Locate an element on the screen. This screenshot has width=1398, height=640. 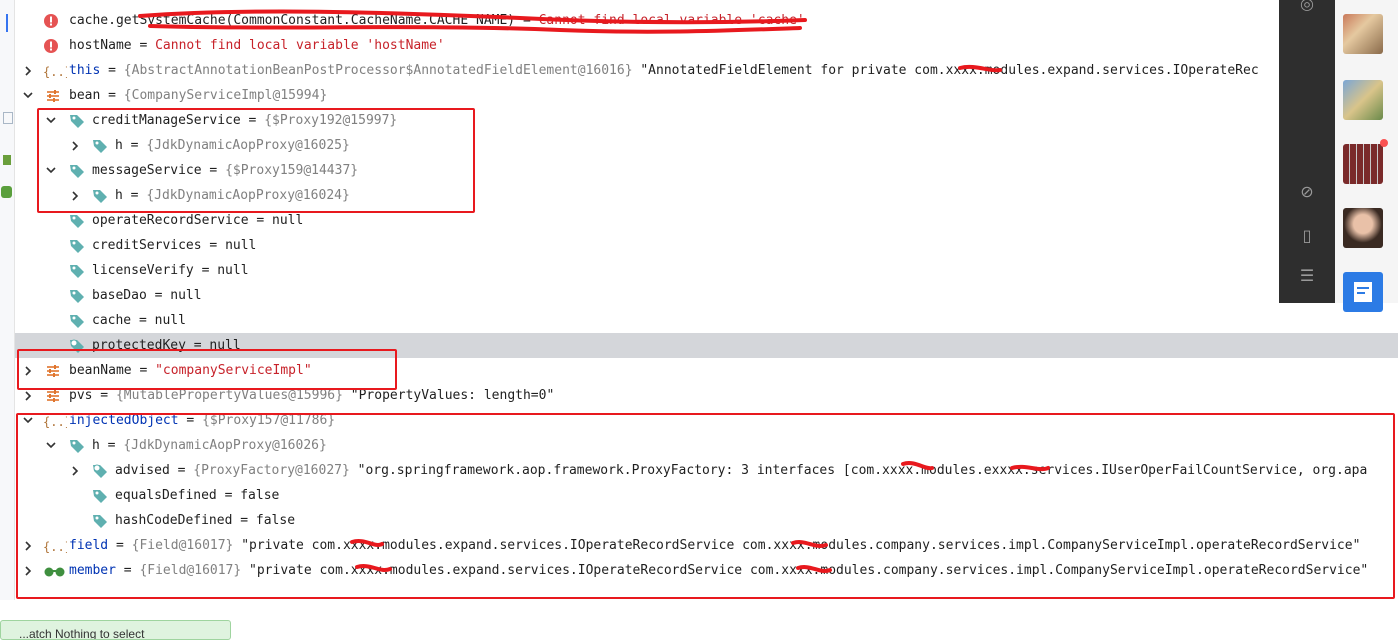
variable-row: creditManageService = {$Proxy192@15997} is located at coordinates (706, 120).